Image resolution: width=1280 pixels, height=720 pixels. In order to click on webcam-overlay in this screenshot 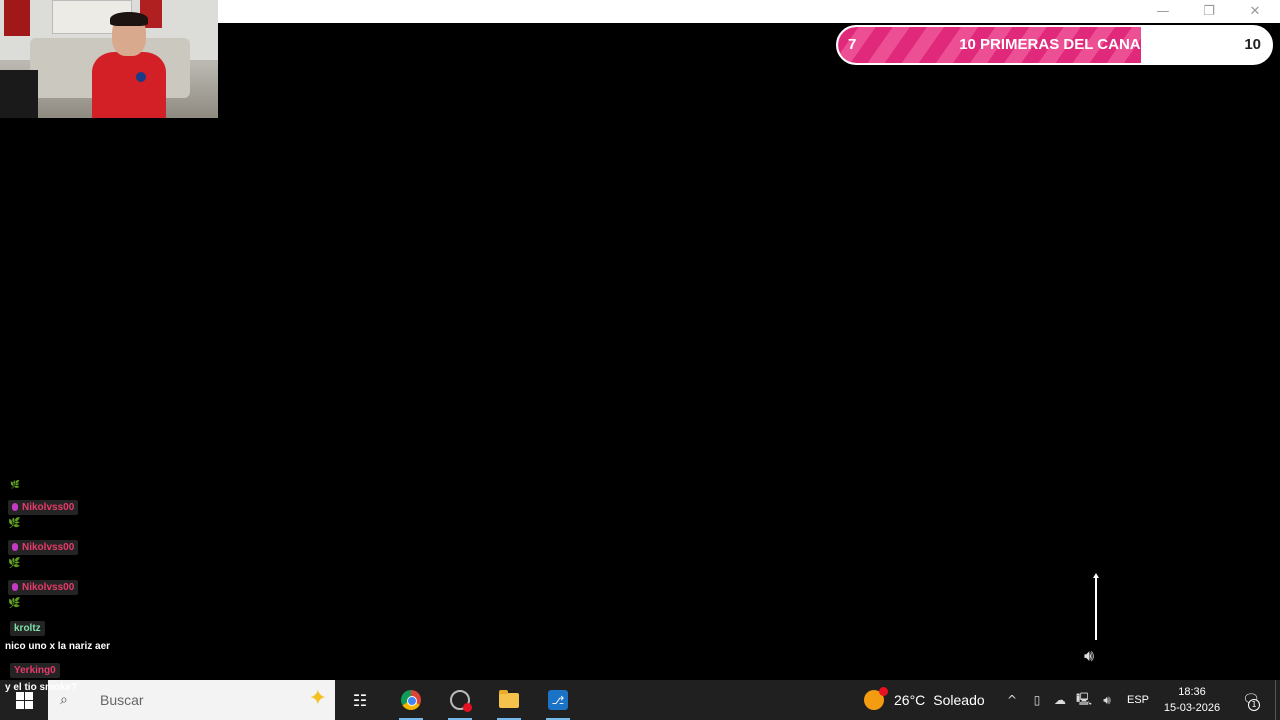, I will do `click(109, 59)`.